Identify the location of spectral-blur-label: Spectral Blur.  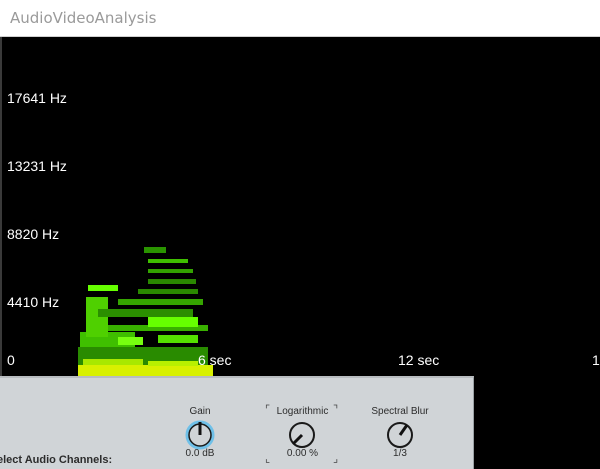
(400, 411).